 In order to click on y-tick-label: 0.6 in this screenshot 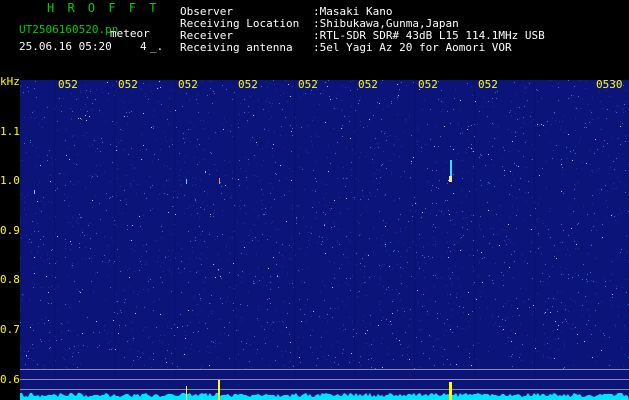, I will do `click(10, 379)`.